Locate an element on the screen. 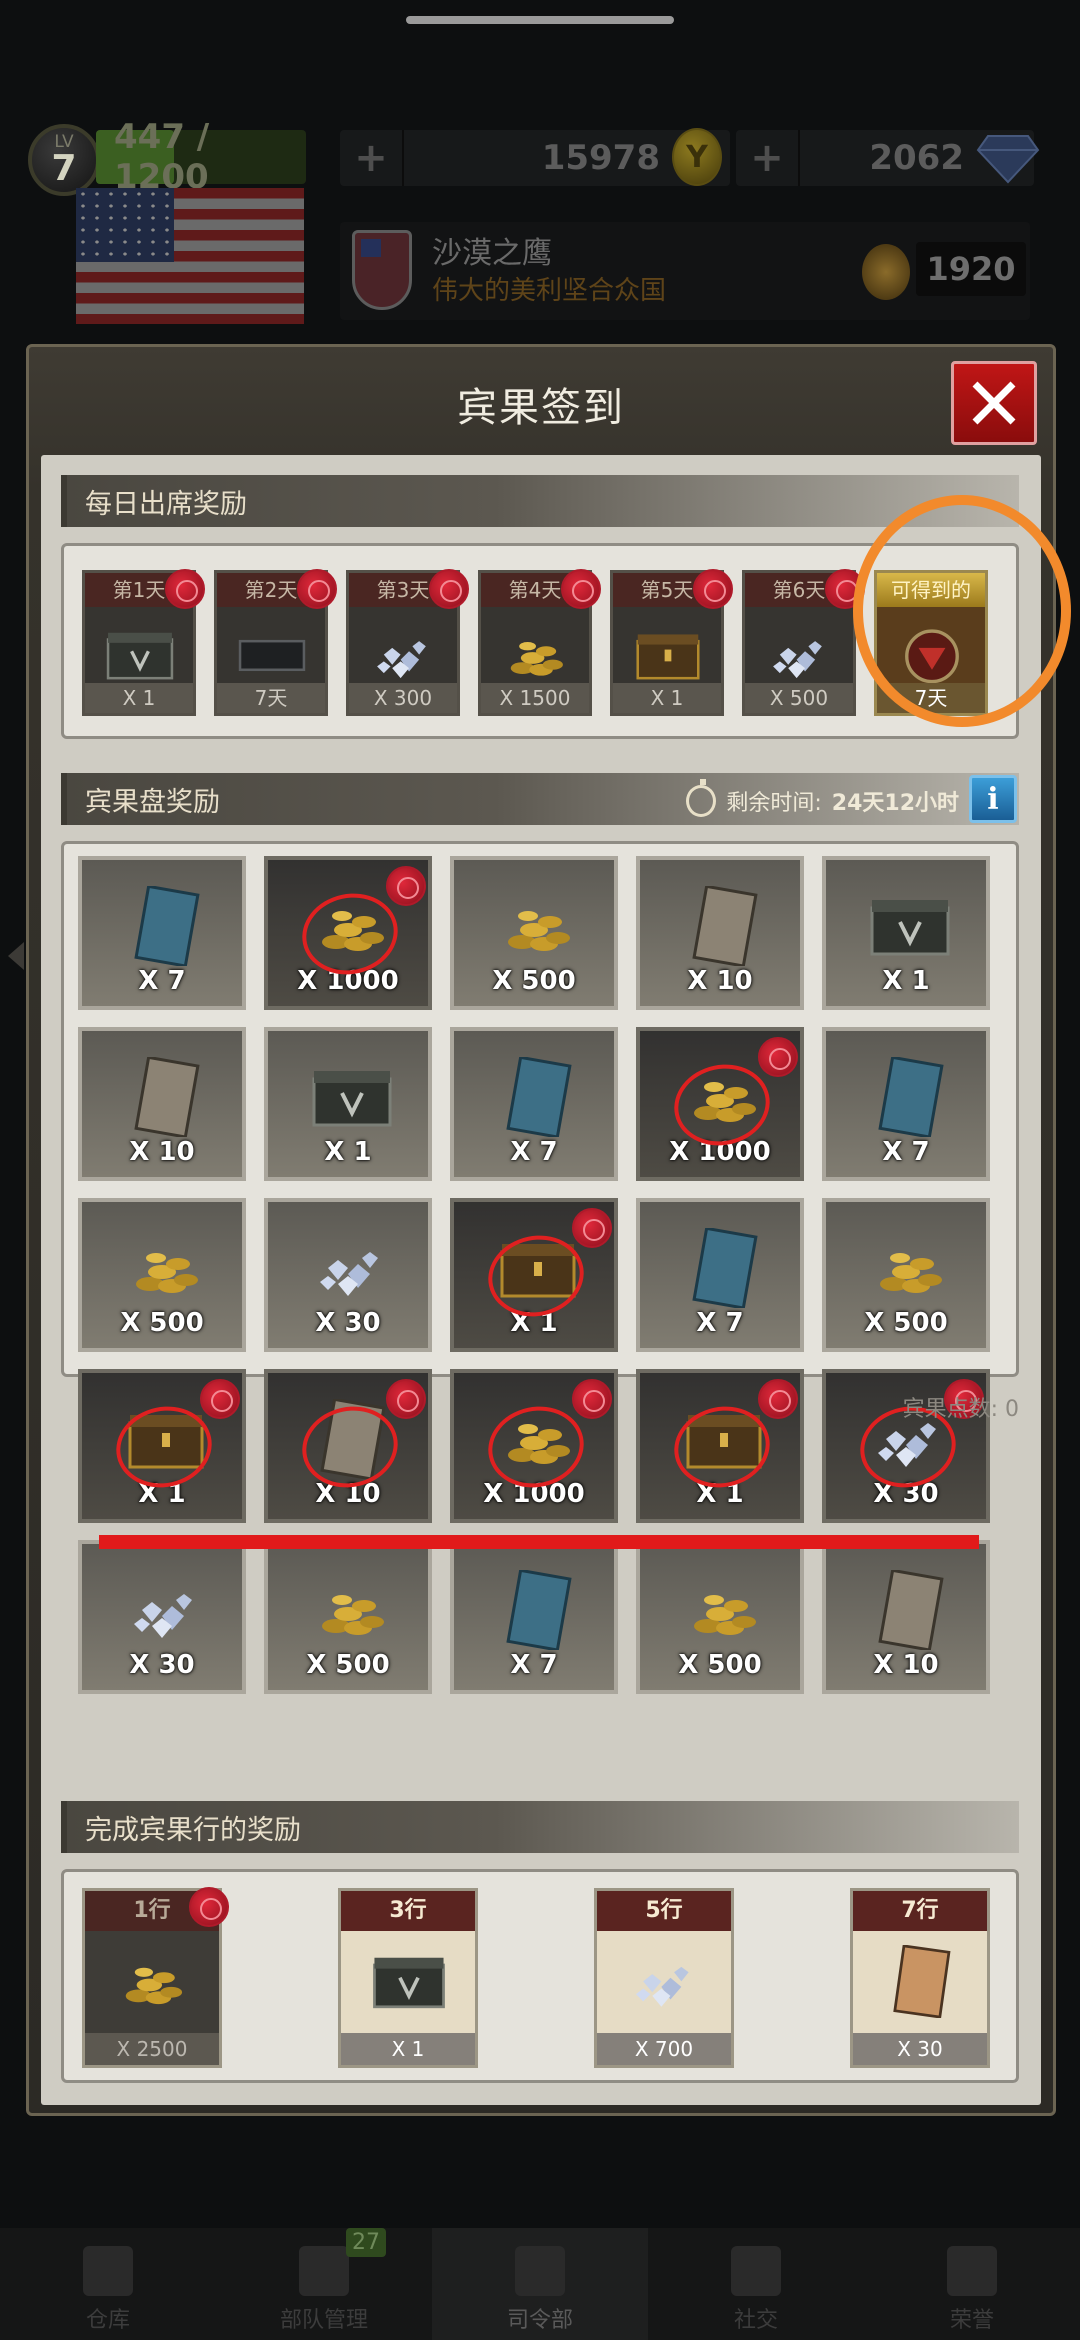 This screenshot has width=1080, height=2340. remaining-time-value: 24天12小时 is located at coordinates (895, 803).